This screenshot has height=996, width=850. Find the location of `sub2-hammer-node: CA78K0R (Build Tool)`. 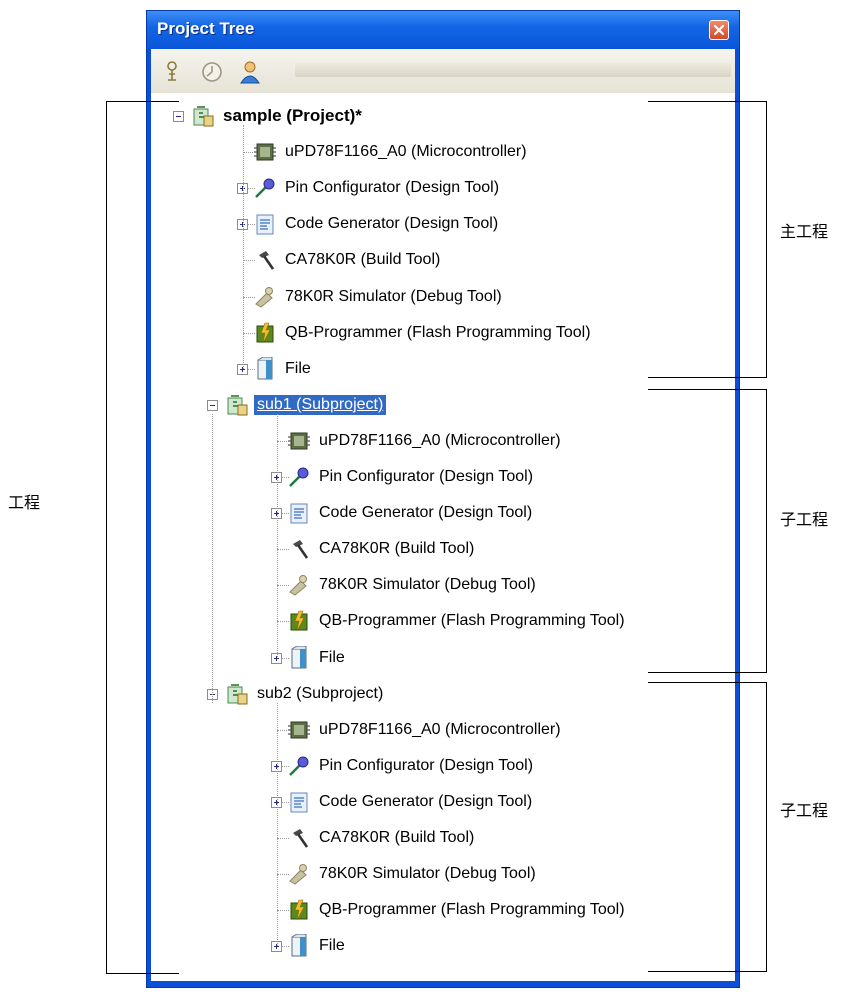

sub2-hammer-node: CA78K0R (Build Tool) is located at coordinates (382, 838).